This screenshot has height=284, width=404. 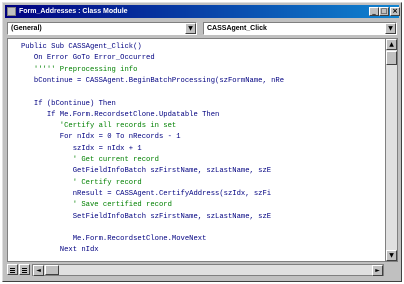 What do you see at coordinates (75, 149) in the screenshot?
I see `code-line: szIdx = nIdx + 1` at bounding box center [75, 149].